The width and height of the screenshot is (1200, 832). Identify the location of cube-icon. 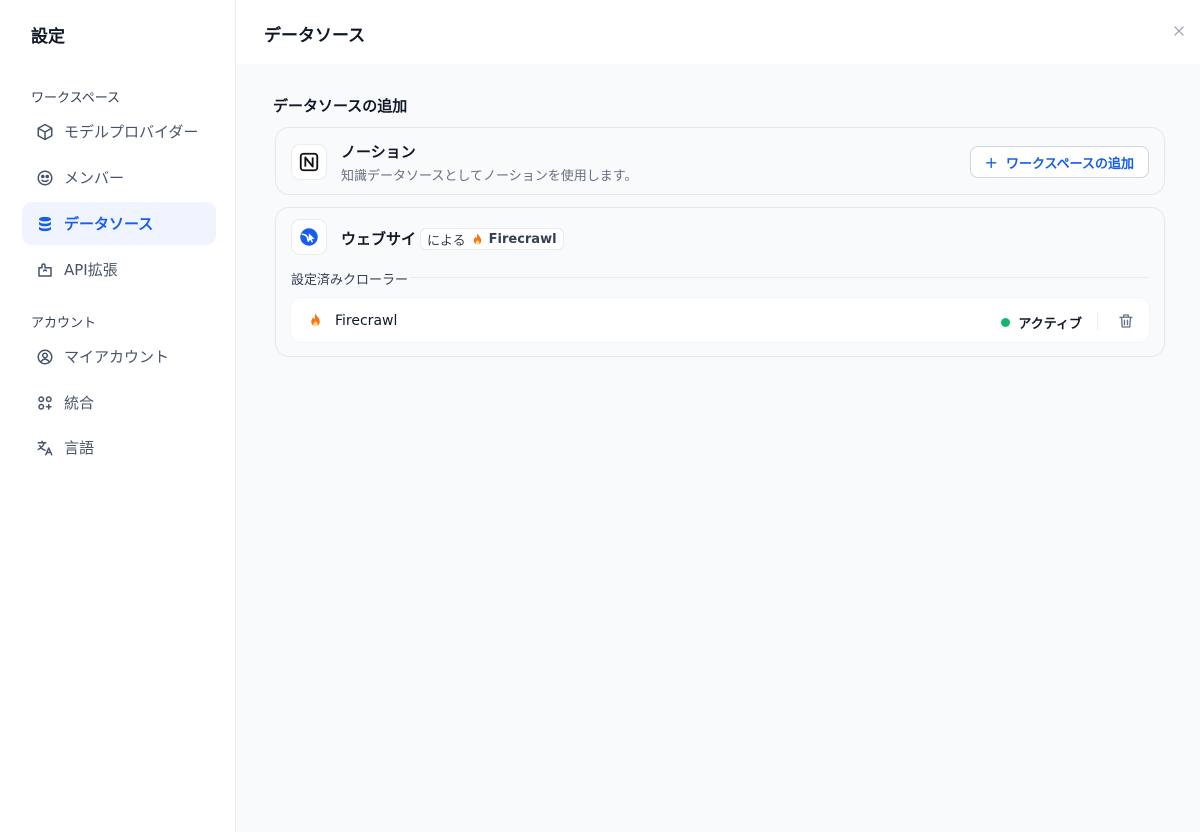
(45, 132).